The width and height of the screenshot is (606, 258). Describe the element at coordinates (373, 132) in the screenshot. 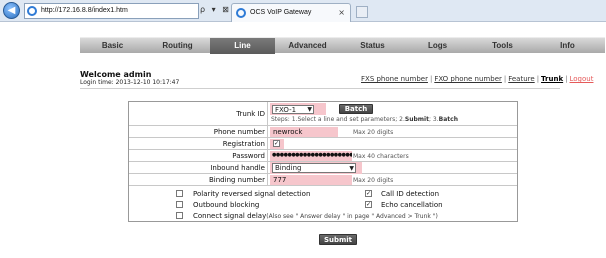

I see `phone-hint: Max 20 digits` at that location.